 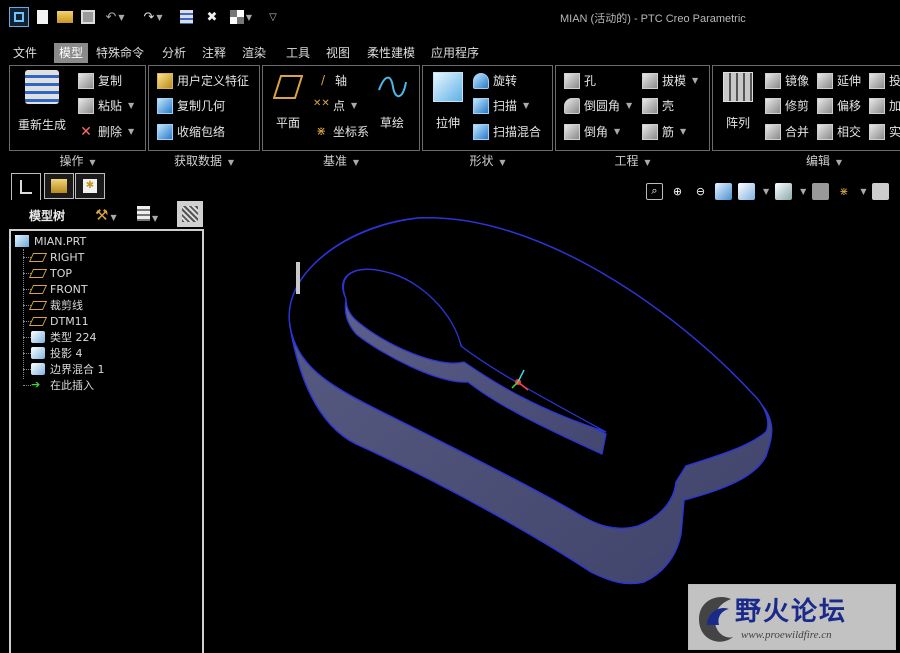 I want to click on group-label-get-data: 获取数据 ▼, so click(x=204, y=160).